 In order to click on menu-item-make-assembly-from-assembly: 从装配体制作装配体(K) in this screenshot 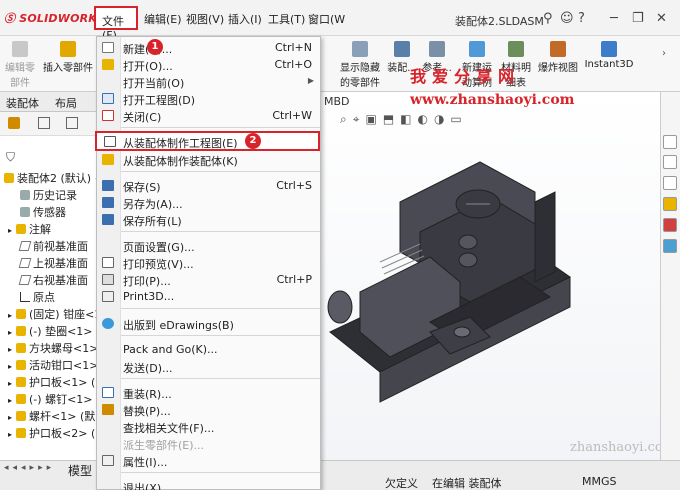, I will do `click(208, 159)`.